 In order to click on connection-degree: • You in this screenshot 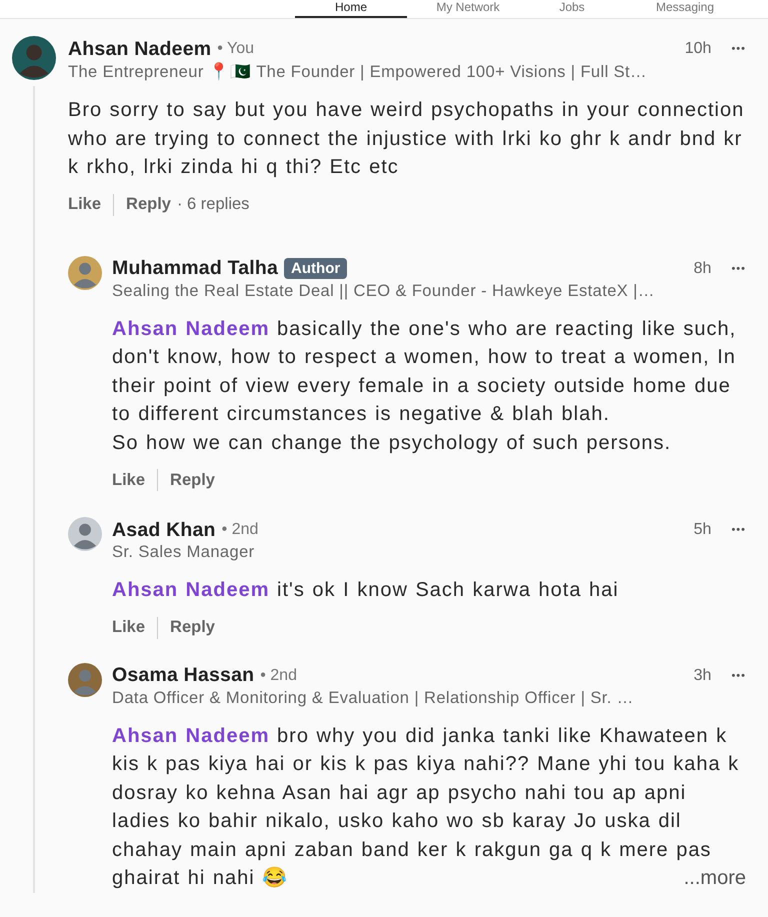, I will do `click(235, 49)`.